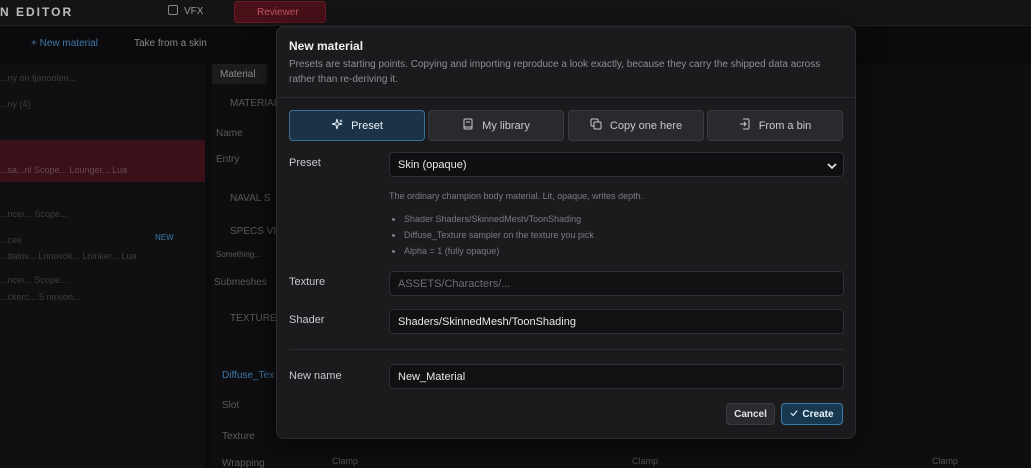 This screenshot has height=468, width=1031. What do you see at coordinates (785, 125) in the screenshot?
I see `tab-from-a-bin-label: From a bin` at bounding box center [785, 125].